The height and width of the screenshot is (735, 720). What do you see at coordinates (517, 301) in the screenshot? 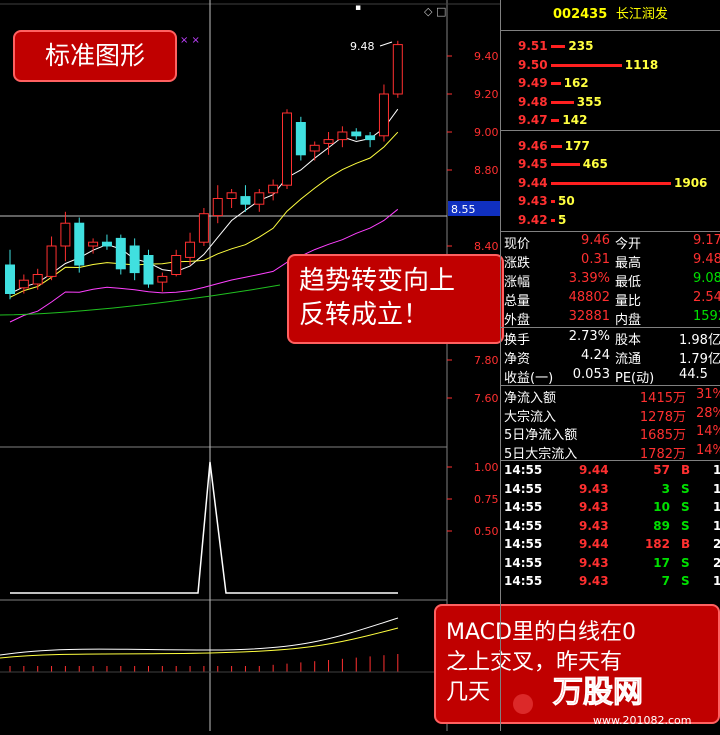
I see `quote-label: 总量` at bounding box center [517, 301].